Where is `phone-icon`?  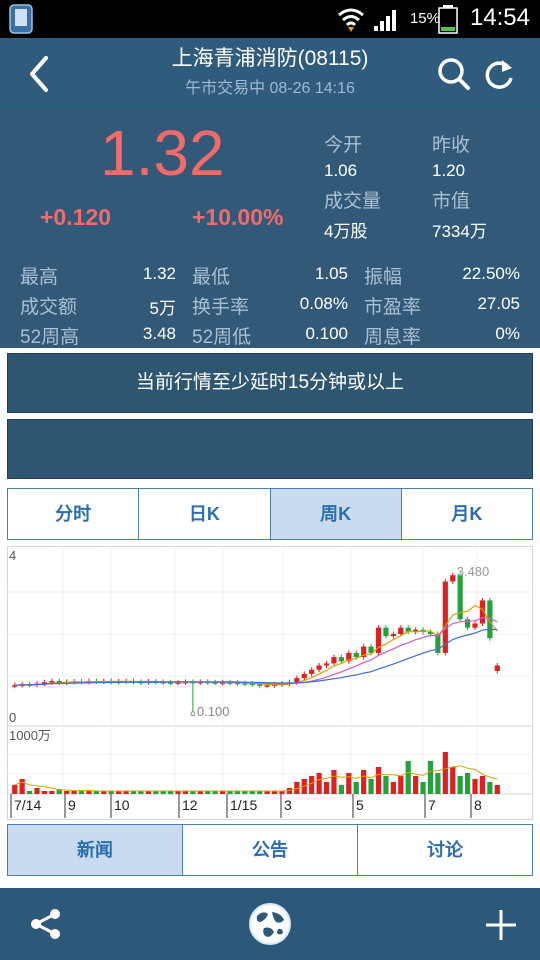 phone-icon is located at coordinates (21, 19).